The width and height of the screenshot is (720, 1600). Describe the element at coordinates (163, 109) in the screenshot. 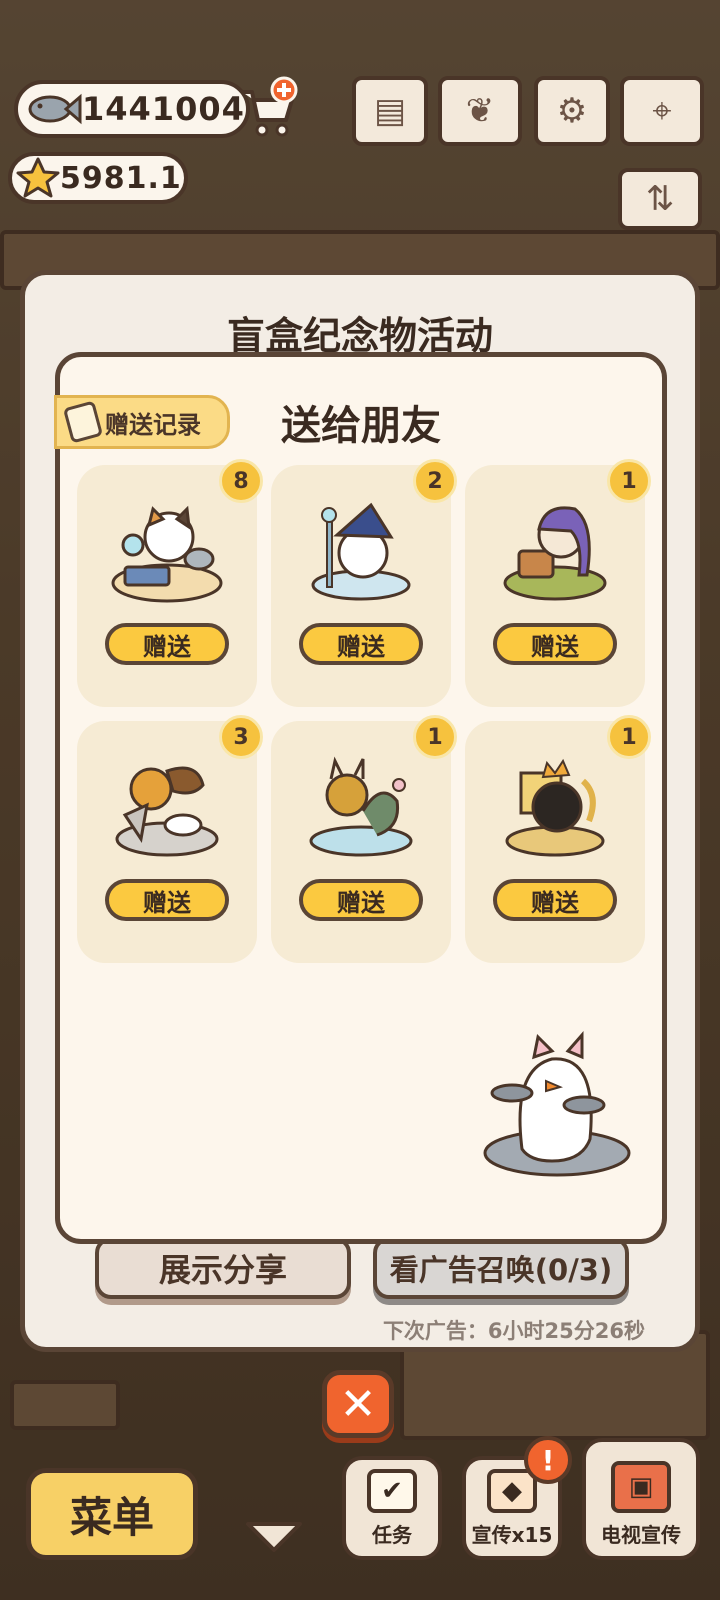

I see `fish-count: 1441004` at that location.